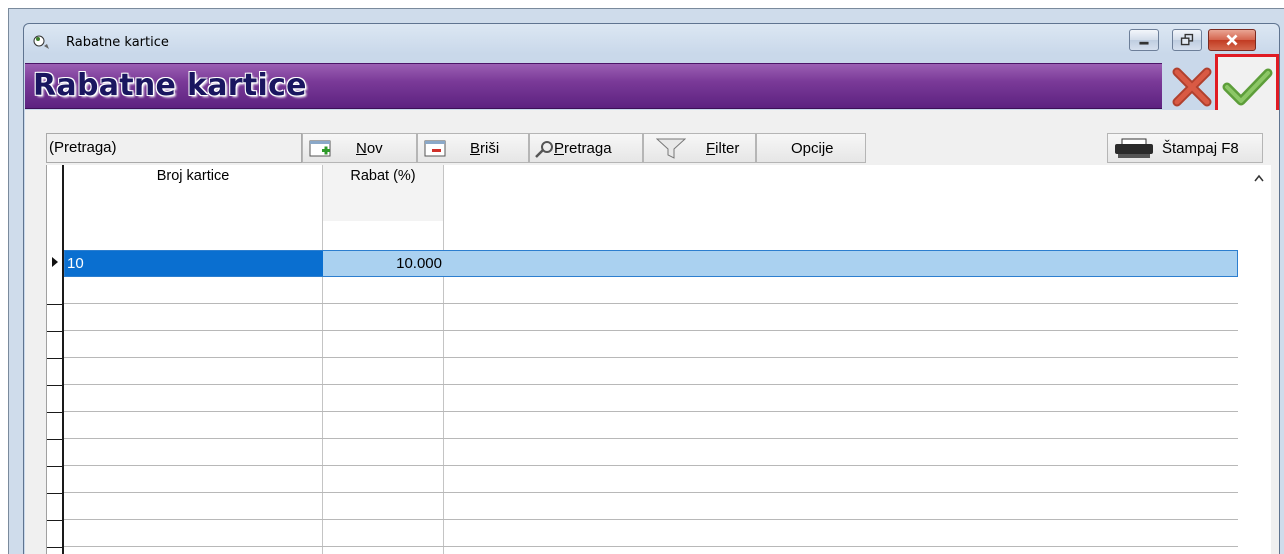  I want to click on scroll-up-button, so click(1259, 177).